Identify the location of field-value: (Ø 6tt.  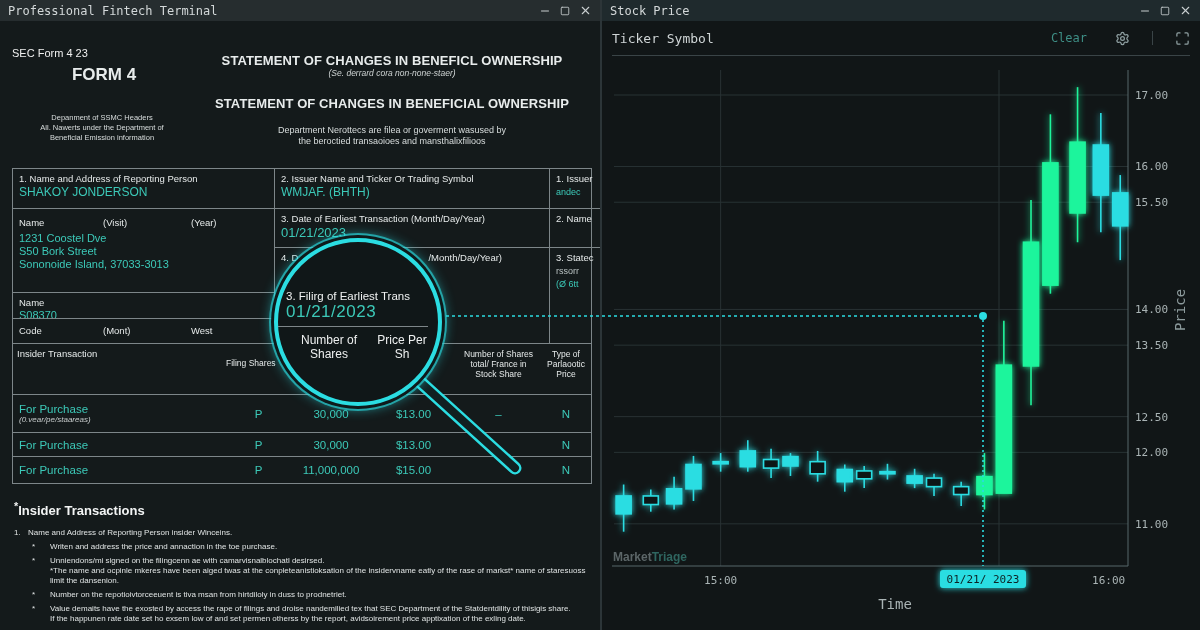
(568, 284).